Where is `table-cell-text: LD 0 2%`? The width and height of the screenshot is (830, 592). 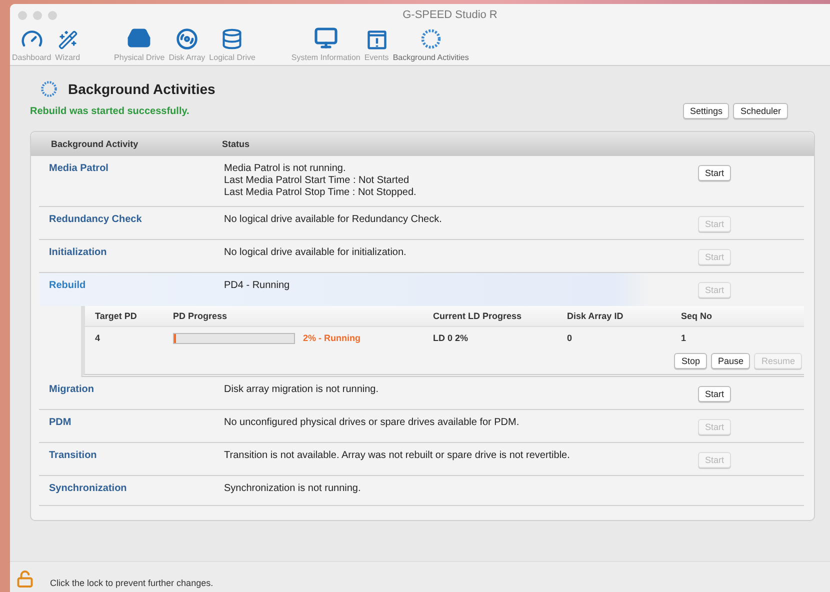 table-cell-text: LD 0 2% is located at coordinates (451, 338).